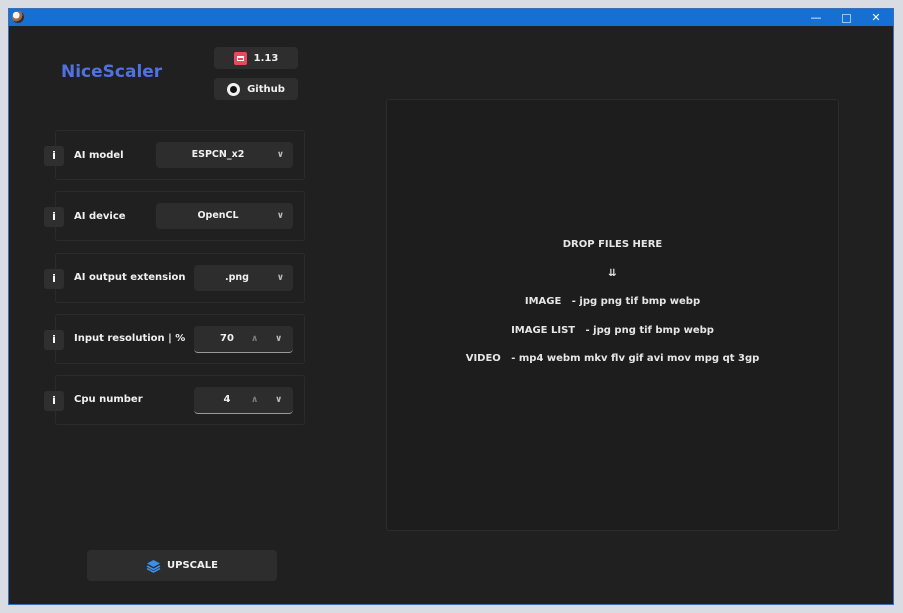 The image size is (903, 613). I want to click on upscale-button: UPSCALE, so click(182, 565).